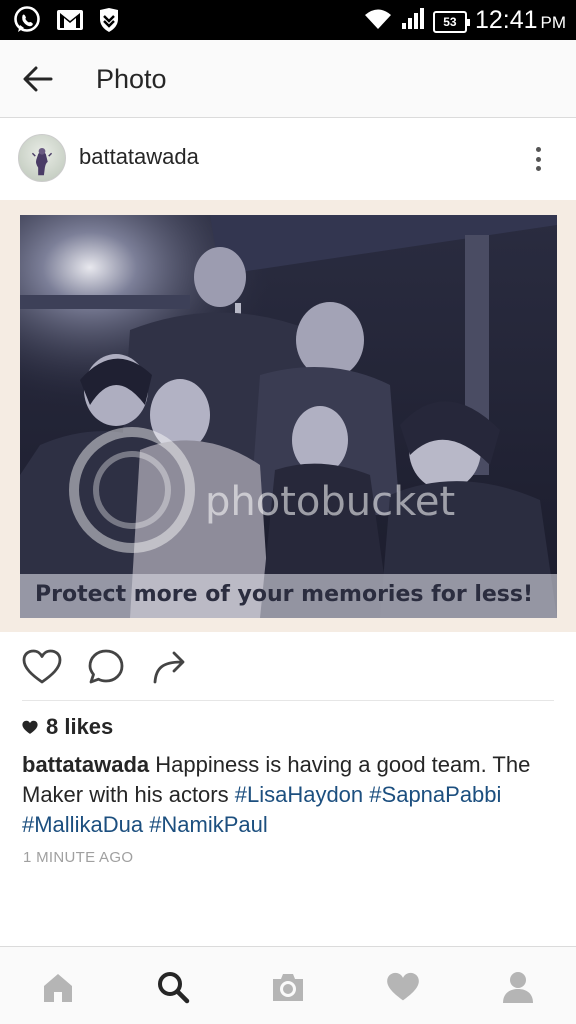 Image resolution: width=576 pixels, height=1024 pixels. I want to click on heart-outline-icon, so click(42, 666).